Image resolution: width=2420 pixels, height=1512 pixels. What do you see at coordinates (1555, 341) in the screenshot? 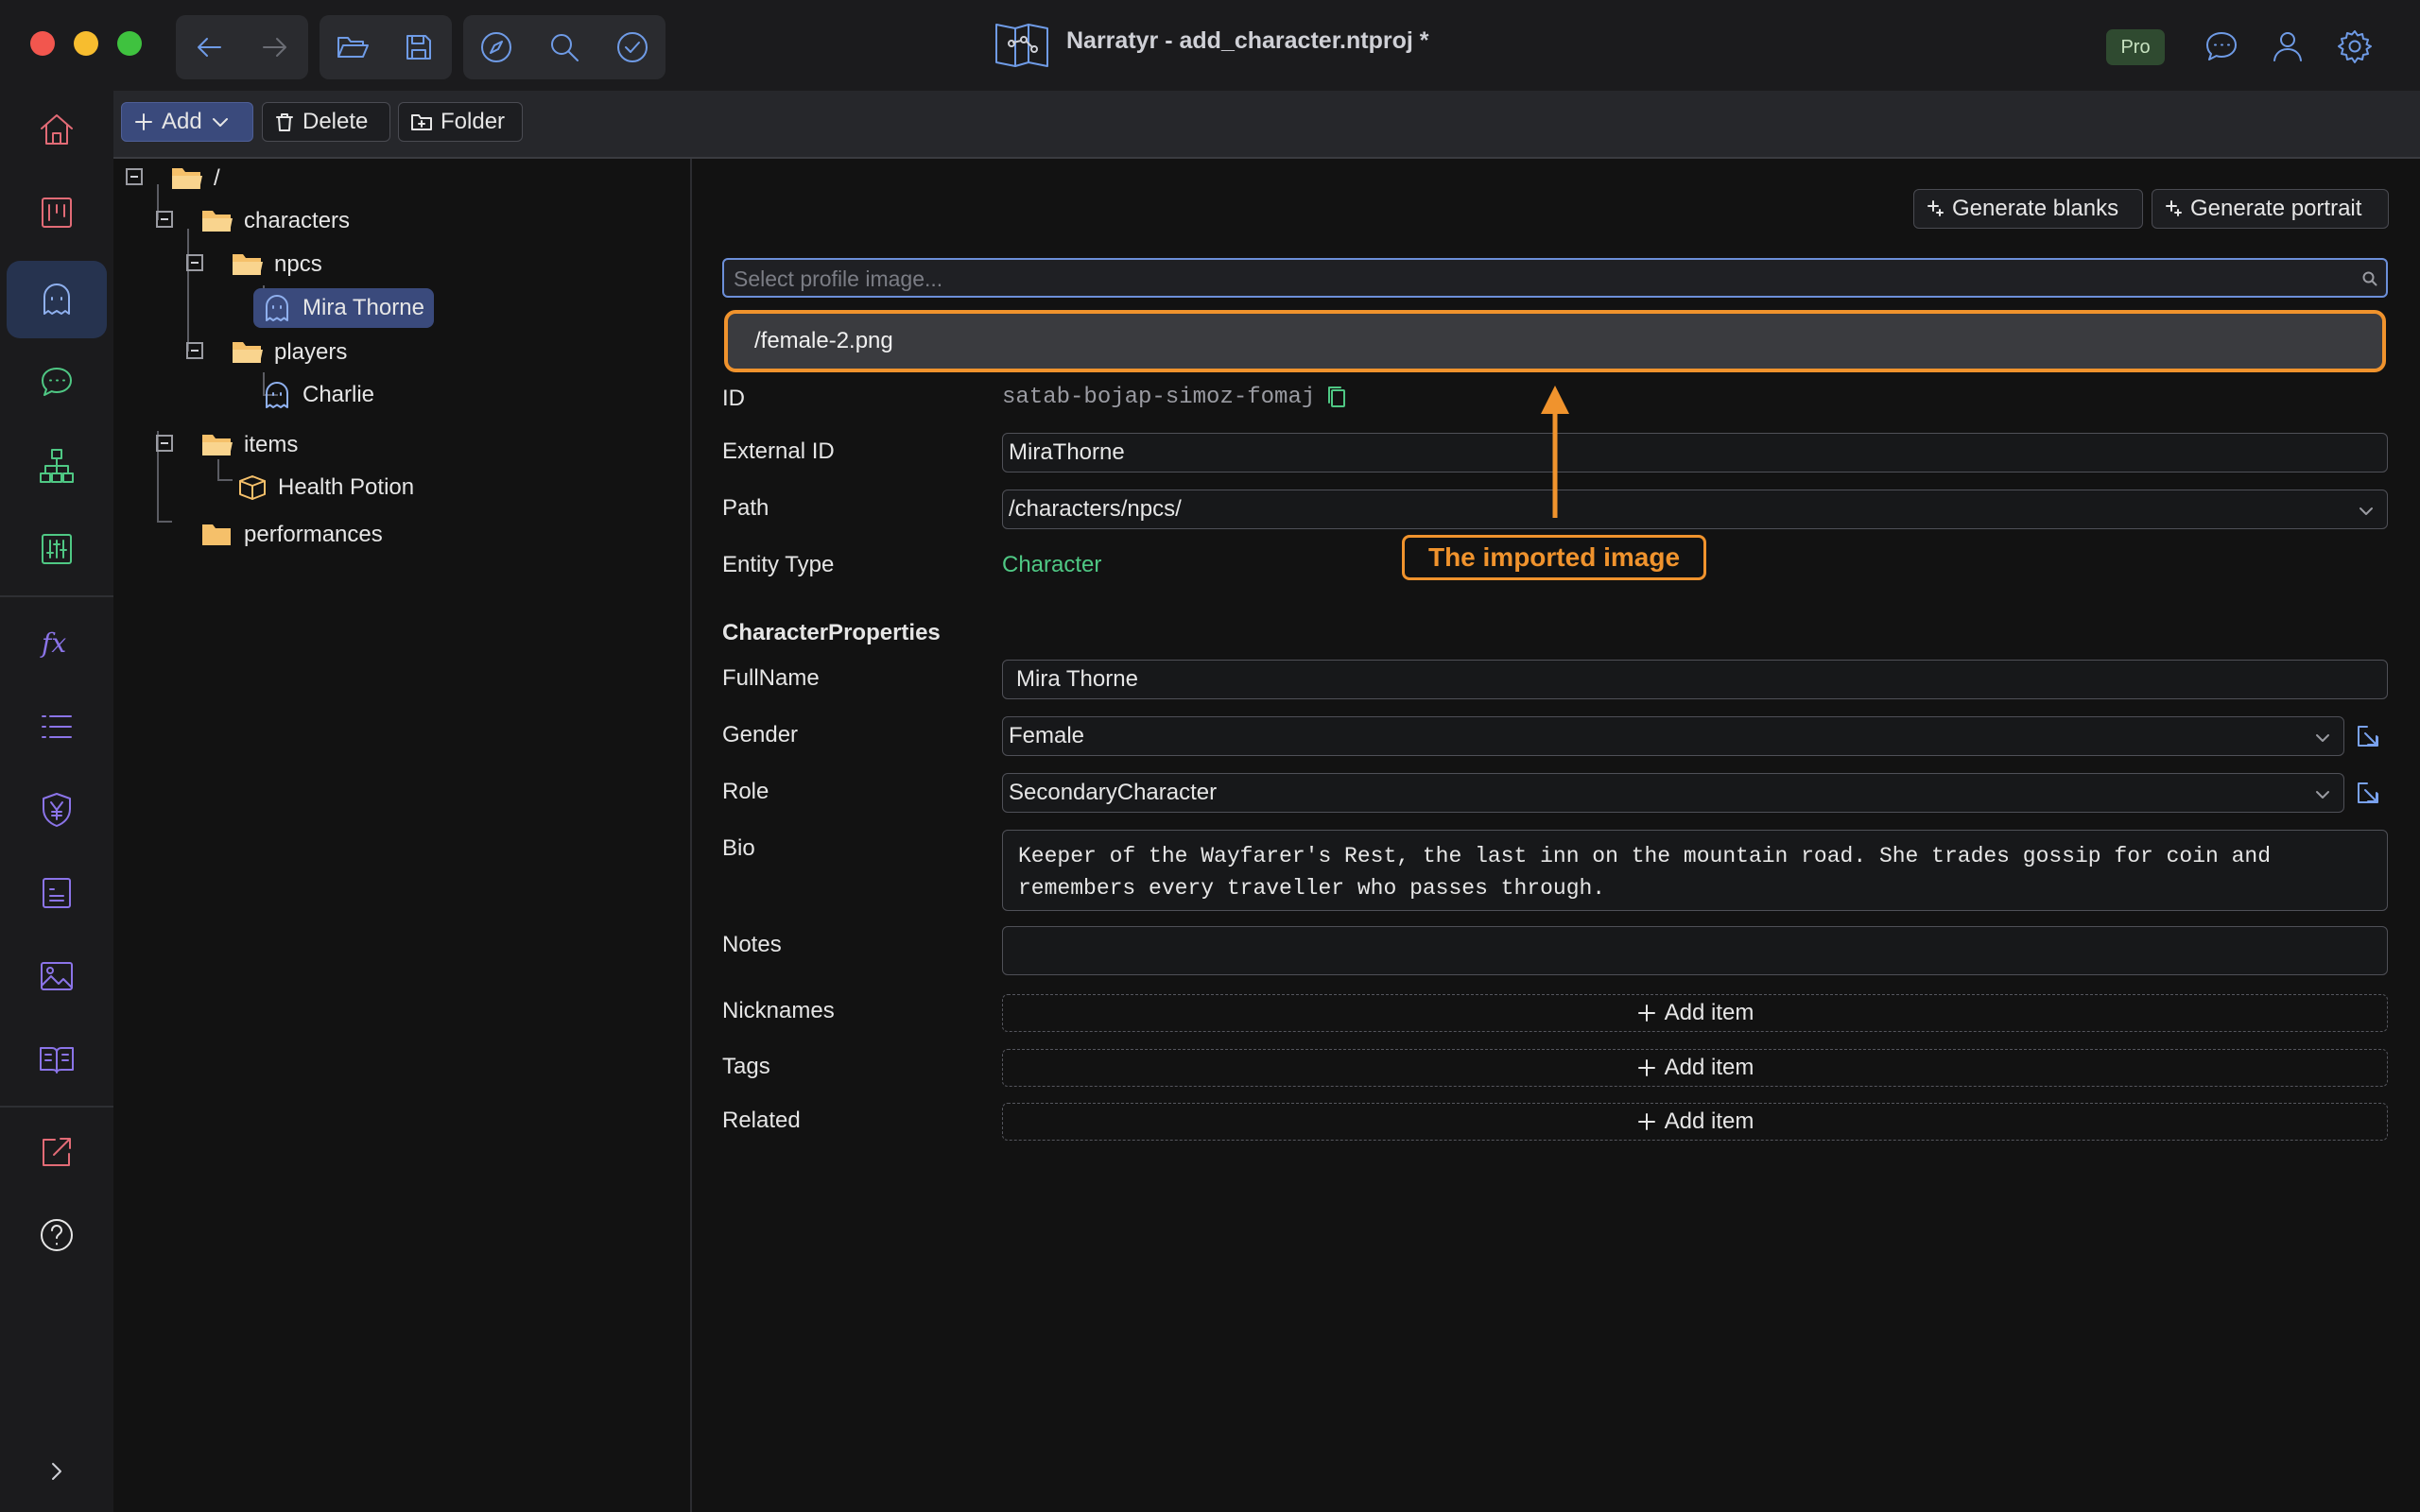
I see `dropdown-option-female-2: /female-2.png` at bounding box center [1555, 341].